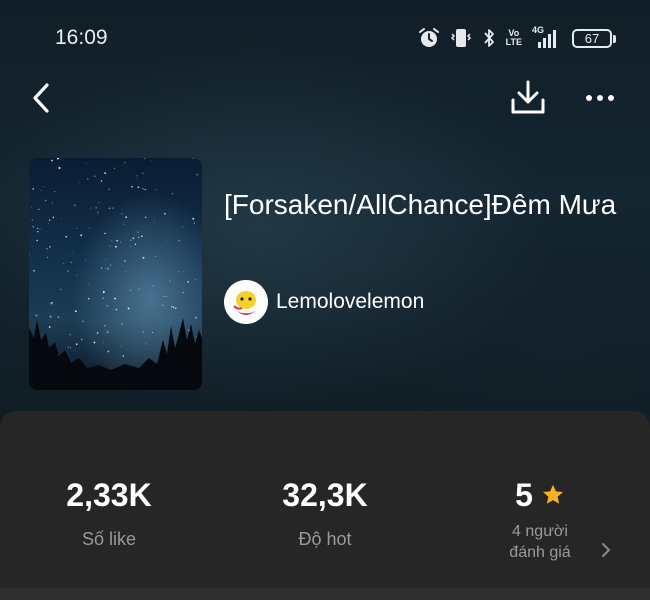  I want to click on hot-label: Độ hot, so click(325, 539).